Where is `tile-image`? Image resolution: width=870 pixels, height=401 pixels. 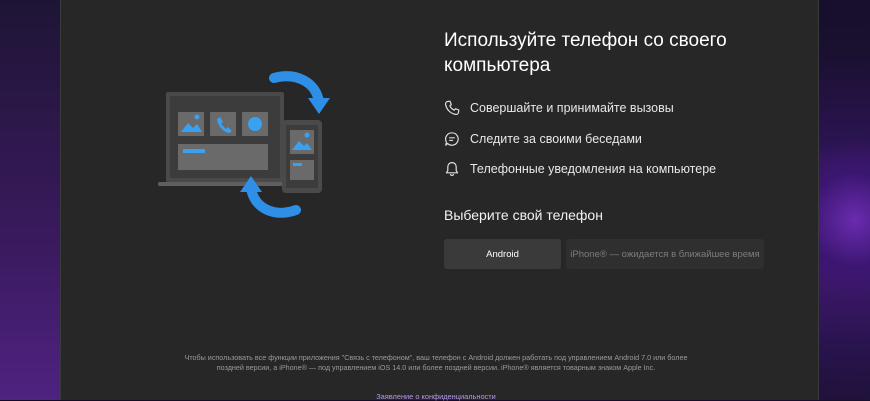 tile-image is located at coordinates (191, 124).